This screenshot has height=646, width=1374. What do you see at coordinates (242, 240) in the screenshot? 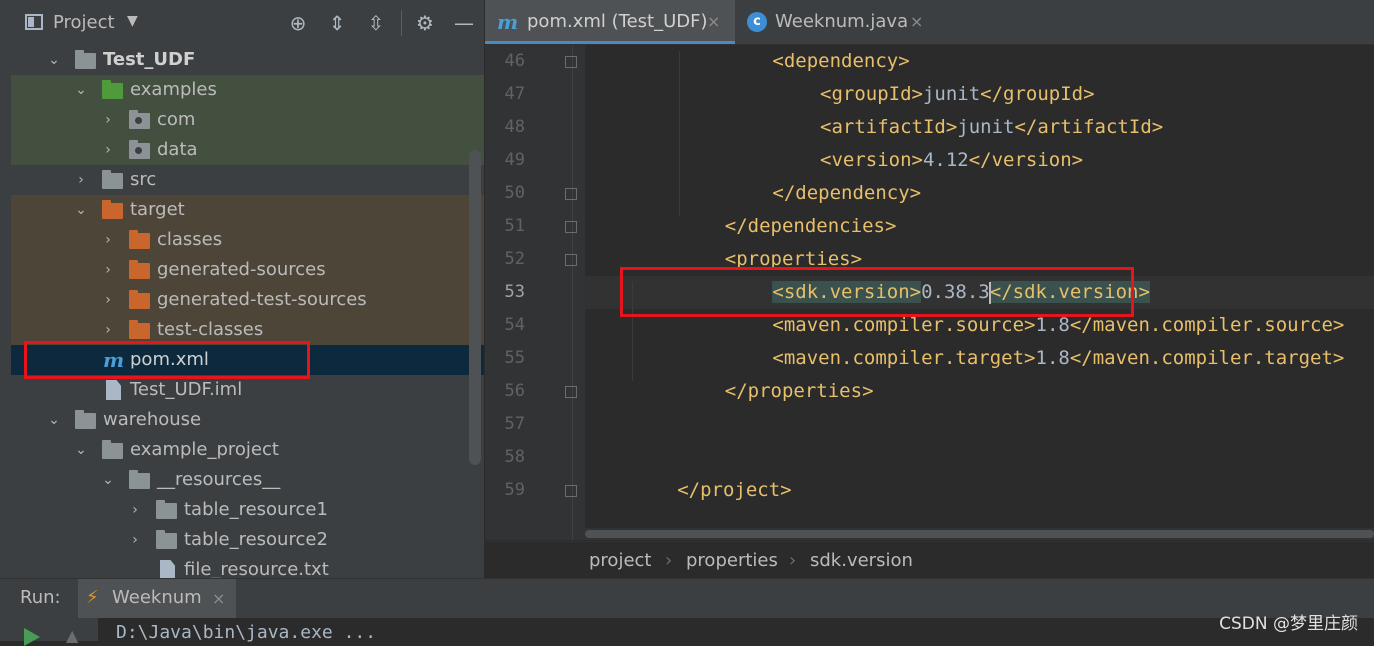
I see `tree-item-classes: › classes` at bounding box center [242, 240].